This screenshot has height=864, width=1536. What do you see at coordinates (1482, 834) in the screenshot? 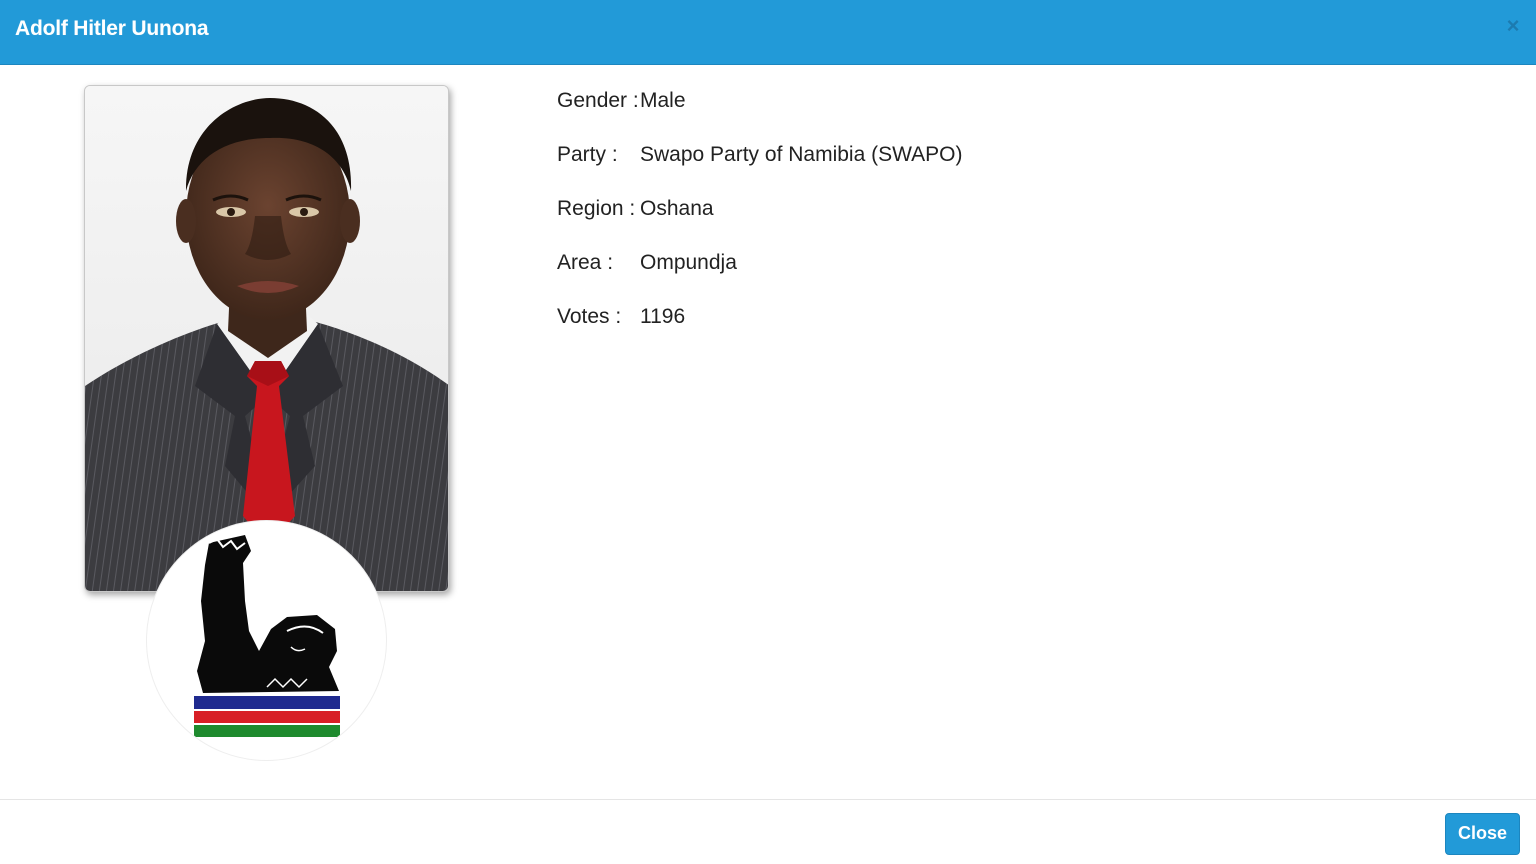
I see `close-button: Close` at bounding box center [1482, 834].